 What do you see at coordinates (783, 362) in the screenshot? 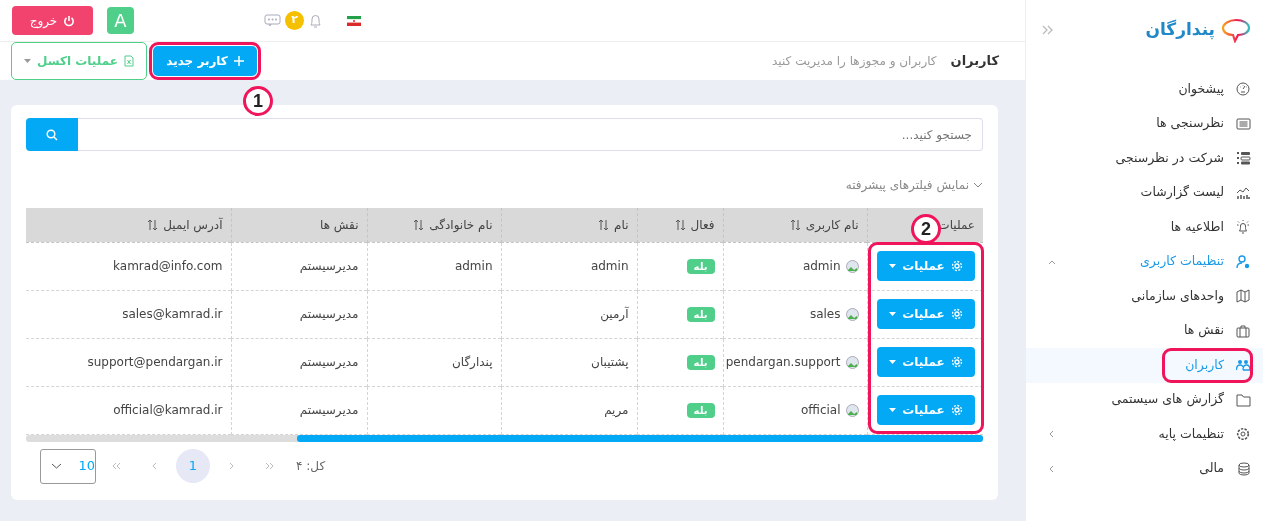
I see `username-text: pendargan.support` at bounding box center [783, 362].